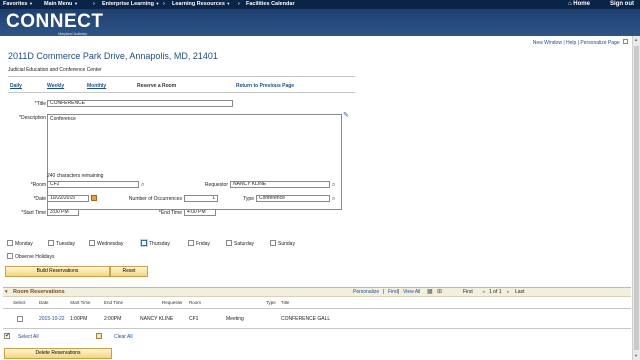  I want to click on grid-title: Room Reservations, so click(39, 292).